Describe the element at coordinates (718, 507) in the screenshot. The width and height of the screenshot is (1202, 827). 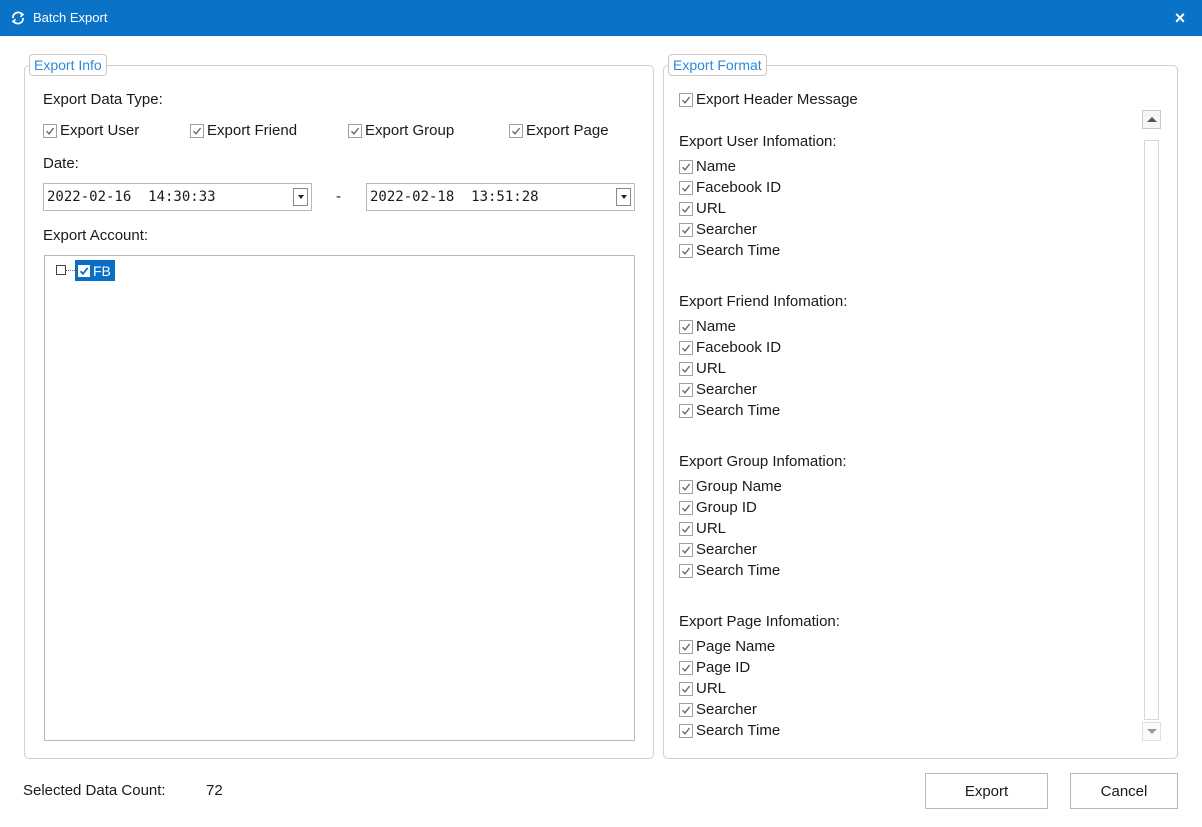
I see `format-field-checkbox: Group ID` at that location.